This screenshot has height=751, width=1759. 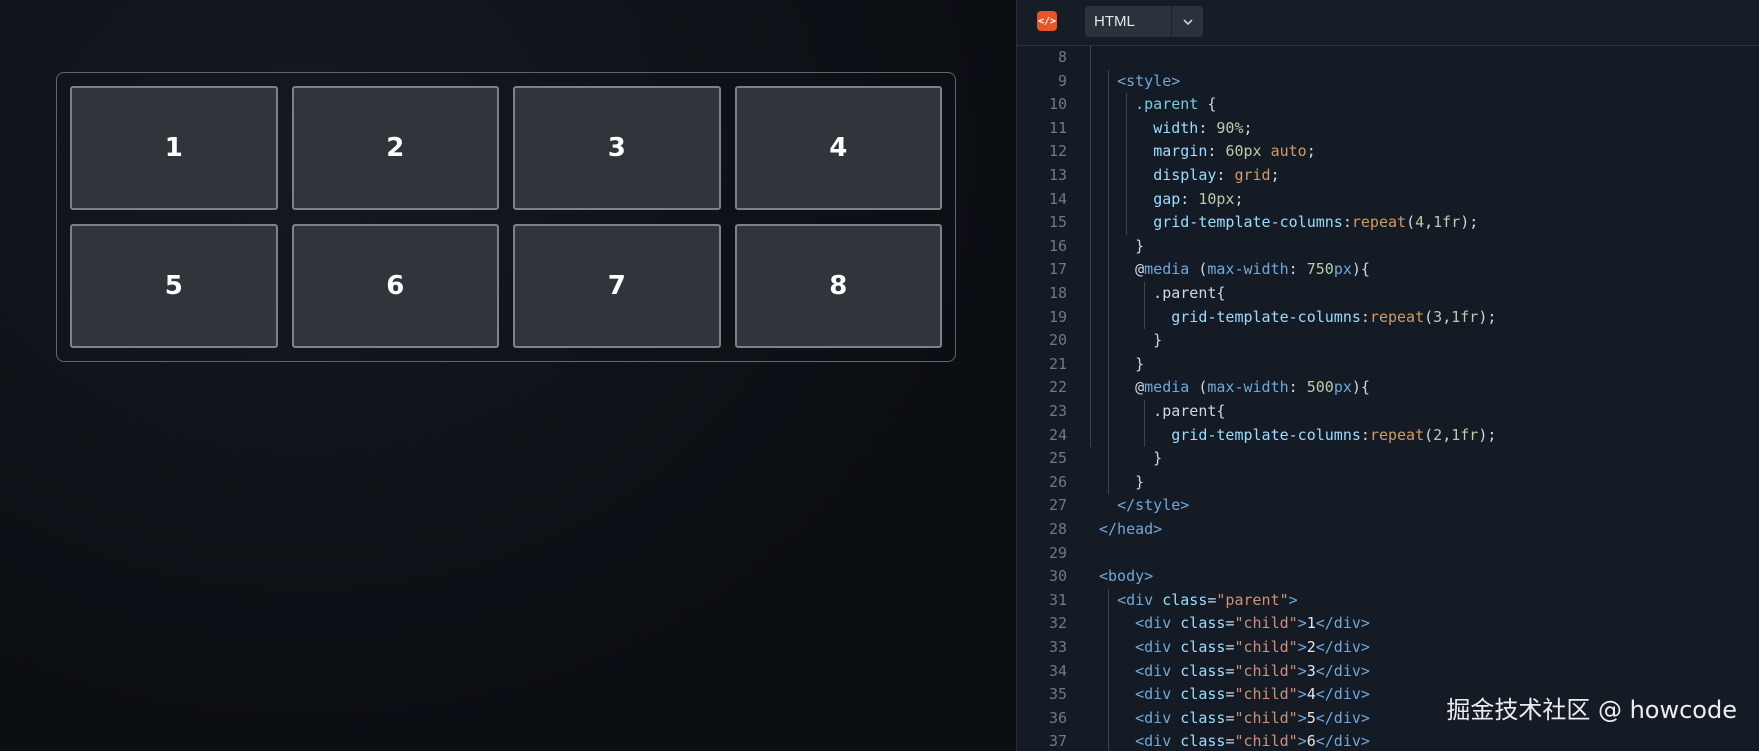 I want to click on code-line: 12 margin: 60px auto;, so click(x=1388, y=152).